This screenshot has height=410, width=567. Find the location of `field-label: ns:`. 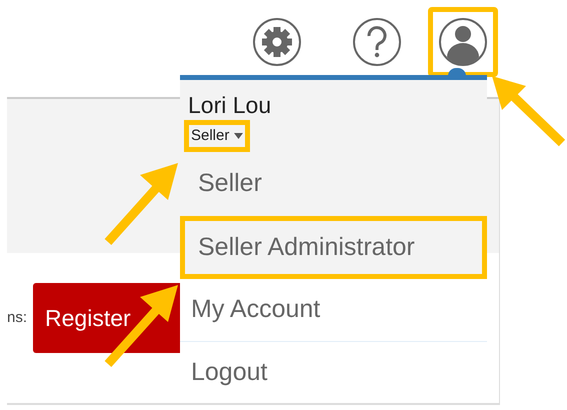

field-label: ns: is located at coordinates (17, 318).